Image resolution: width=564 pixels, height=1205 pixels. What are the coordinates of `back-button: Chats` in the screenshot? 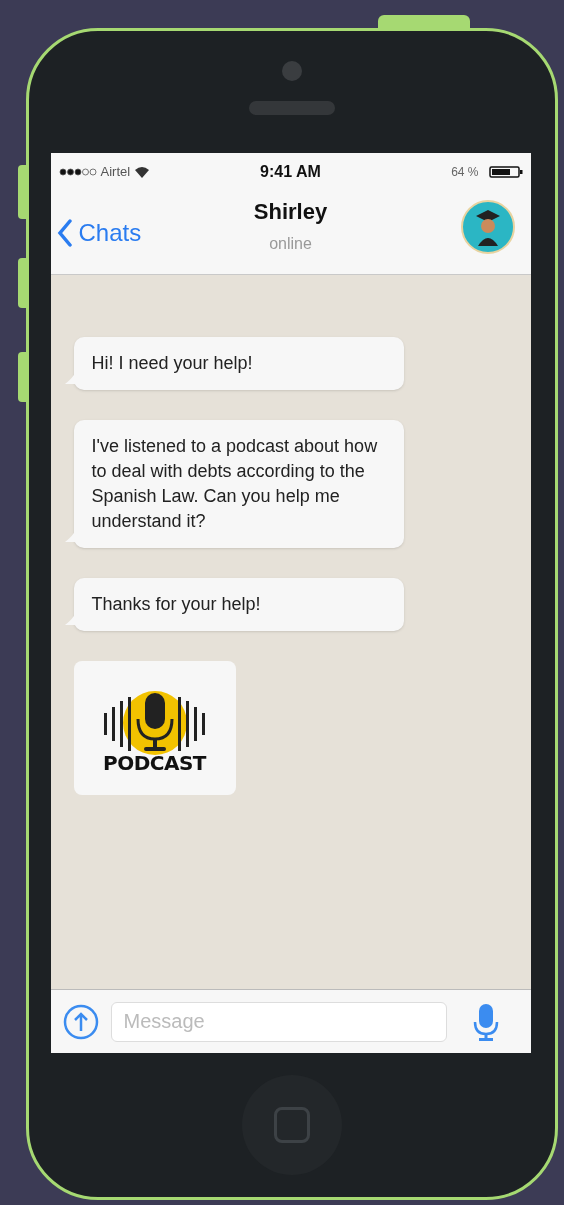 It's located at (131, 232).